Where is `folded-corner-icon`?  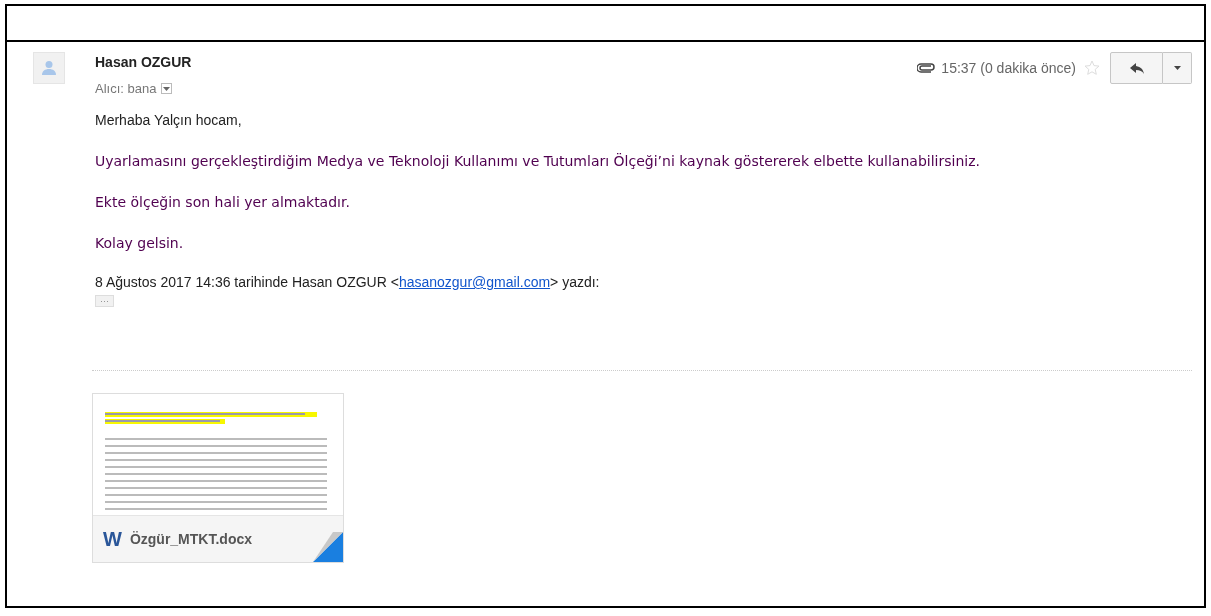 folded-corner-icon is located at coordinates (328, 547).